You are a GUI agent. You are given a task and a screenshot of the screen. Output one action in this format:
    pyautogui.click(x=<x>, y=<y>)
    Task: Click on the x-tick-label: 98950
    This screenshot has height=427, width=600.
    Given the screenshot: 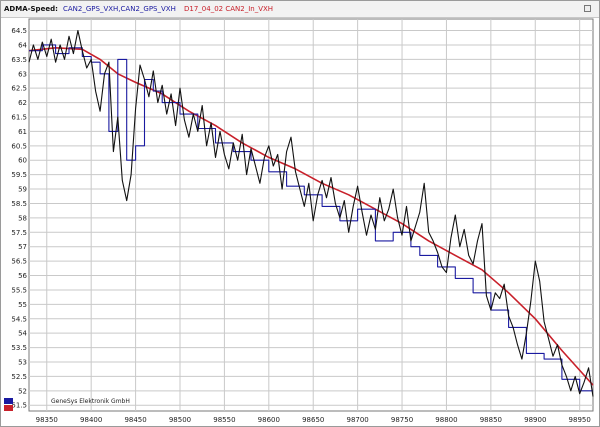 What is the action you would take?
    pyautogui.click(x=580, y=420)
    